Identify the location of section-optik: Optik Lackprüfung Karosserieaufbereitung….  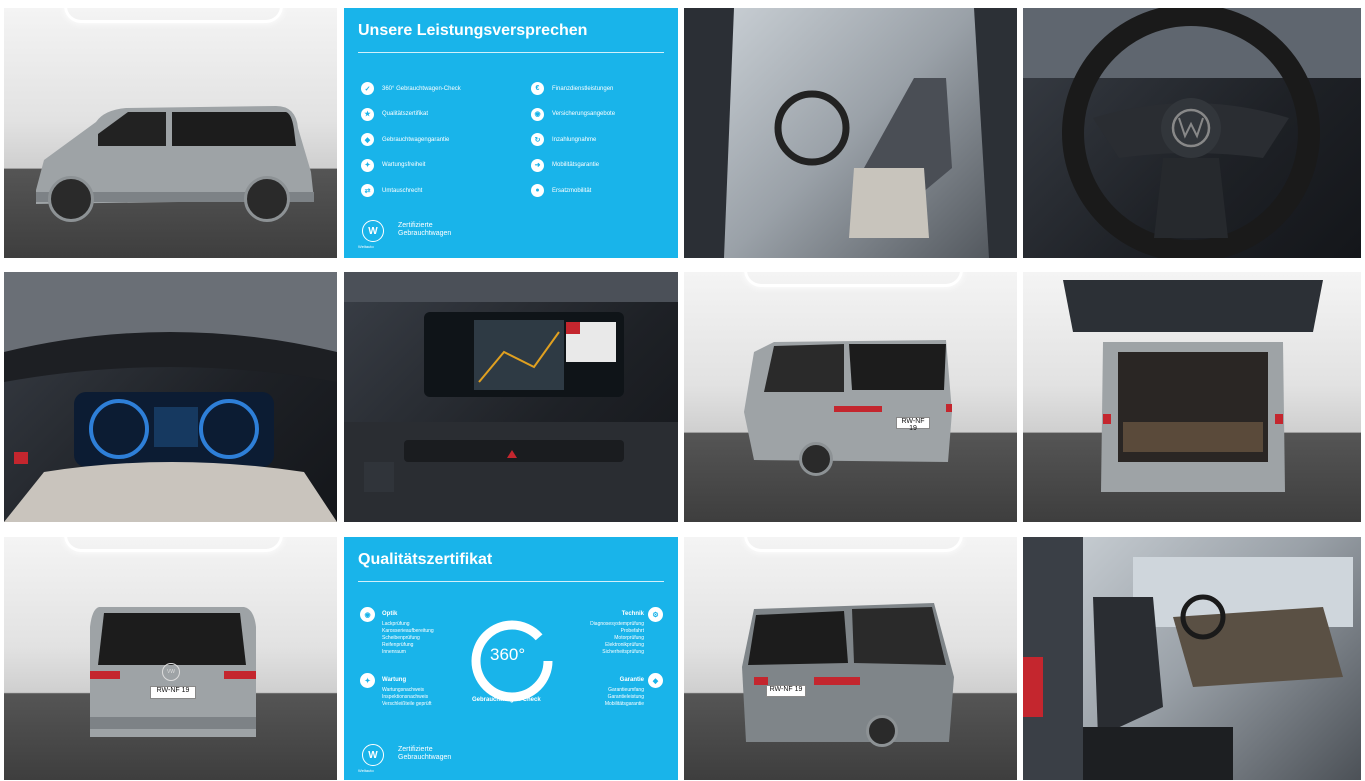
(408, 633).